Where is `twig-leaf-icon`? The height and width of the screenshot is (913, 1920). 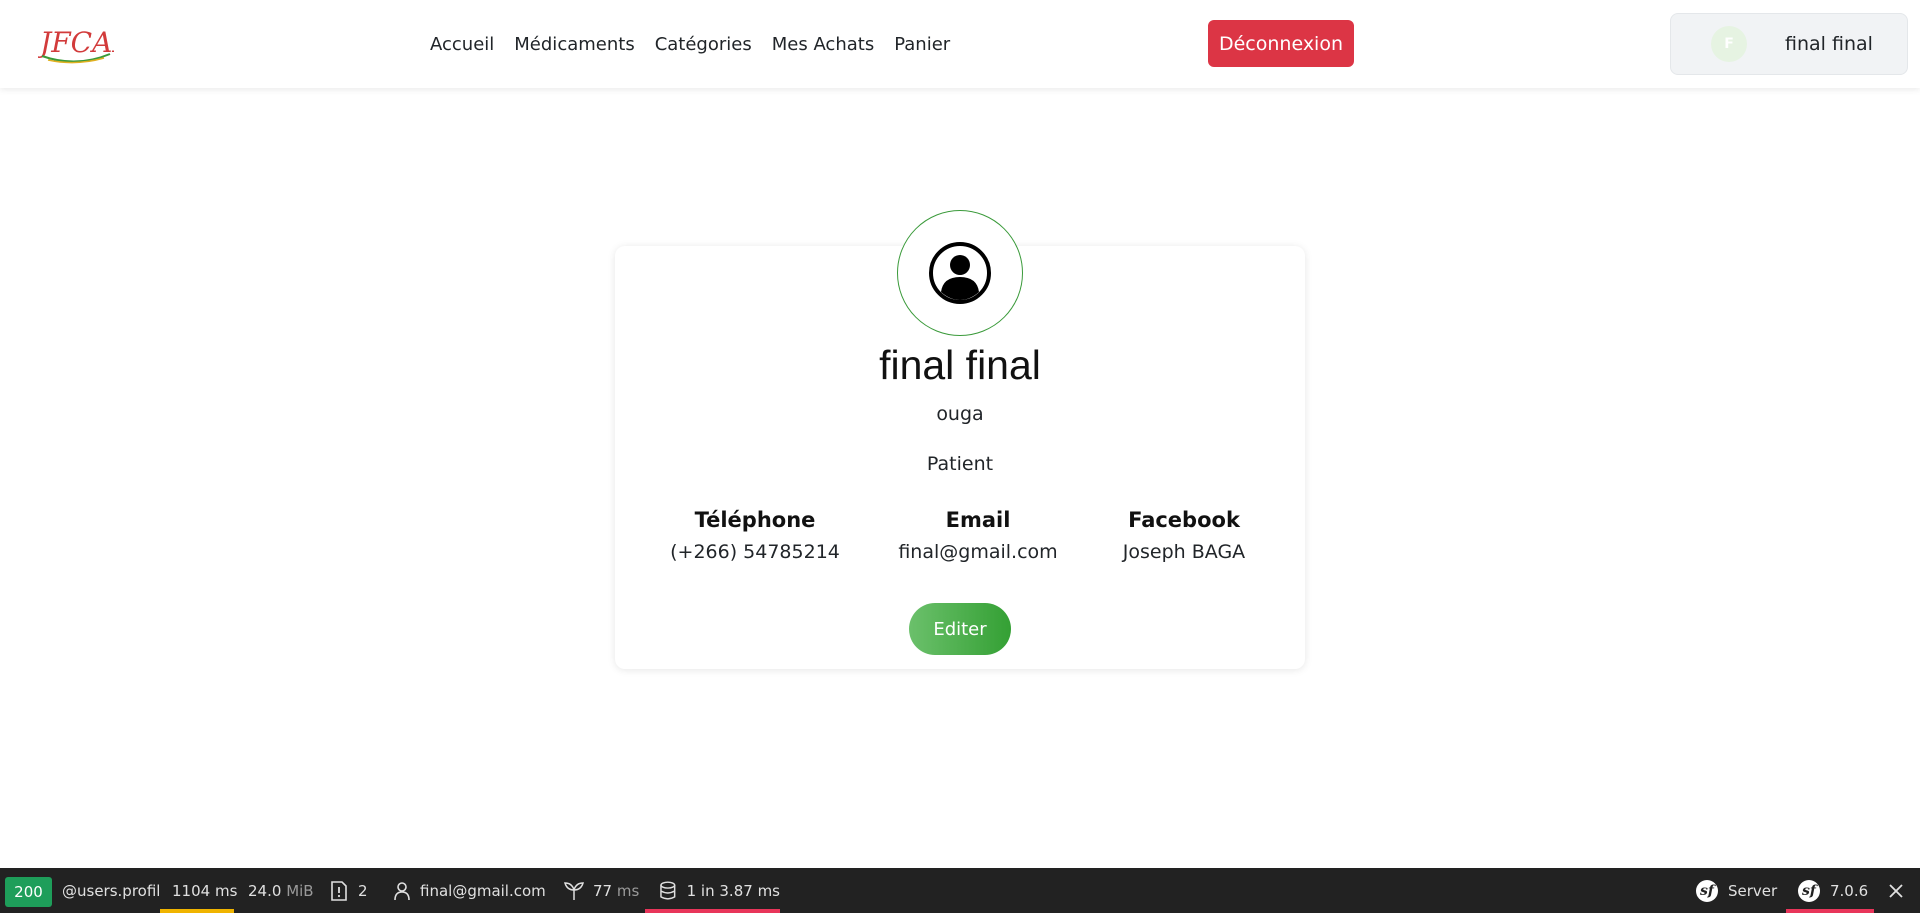 twig-leaf-icon is located at coordinates (574, 890).